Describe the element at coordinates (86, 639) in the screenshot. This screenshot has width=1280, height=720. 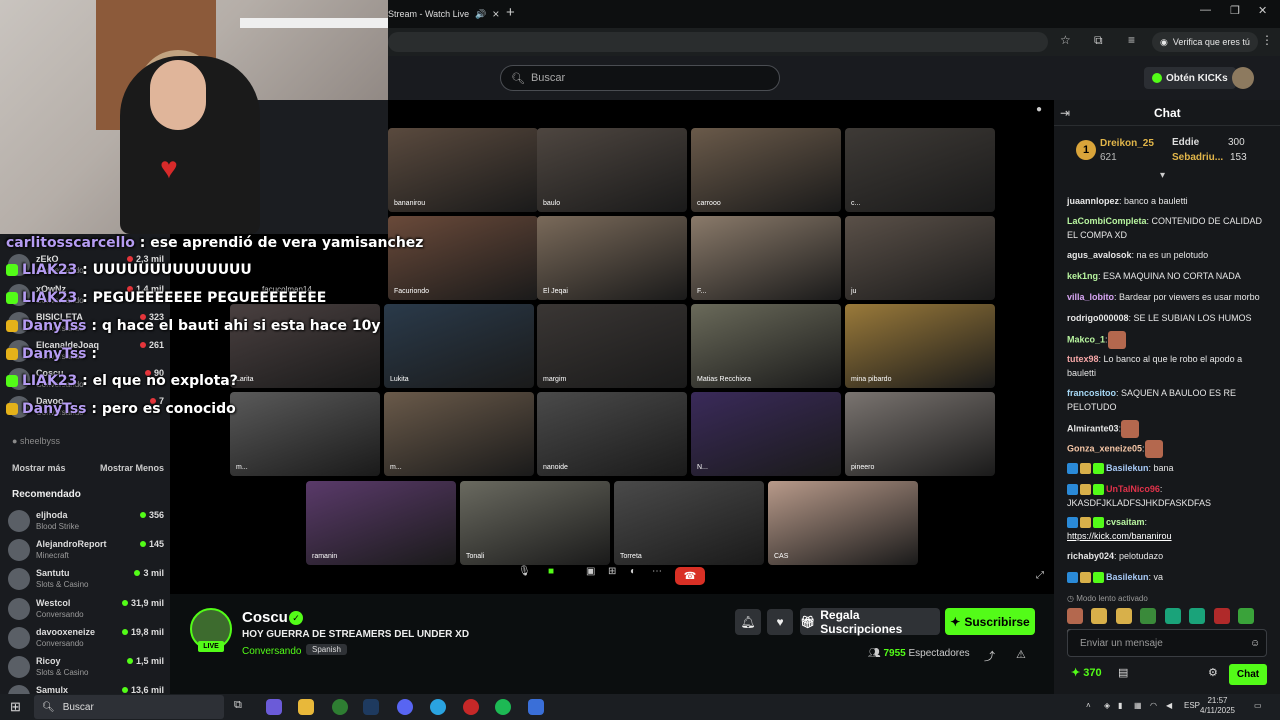
I see `recommended-channel: davooxeneize Conversando 19,8 mil` at that location.